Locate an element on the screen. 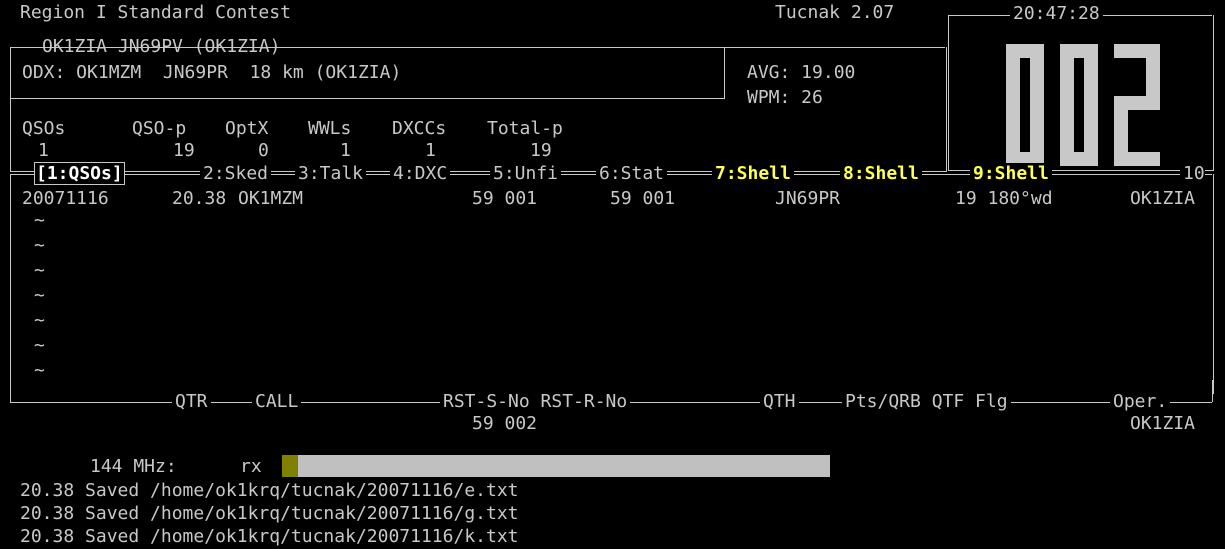 Image resolution: width=1225 pixels, height=549 pixels. app-version: Tucnak 2.07 is located at coordinates (835, 12).